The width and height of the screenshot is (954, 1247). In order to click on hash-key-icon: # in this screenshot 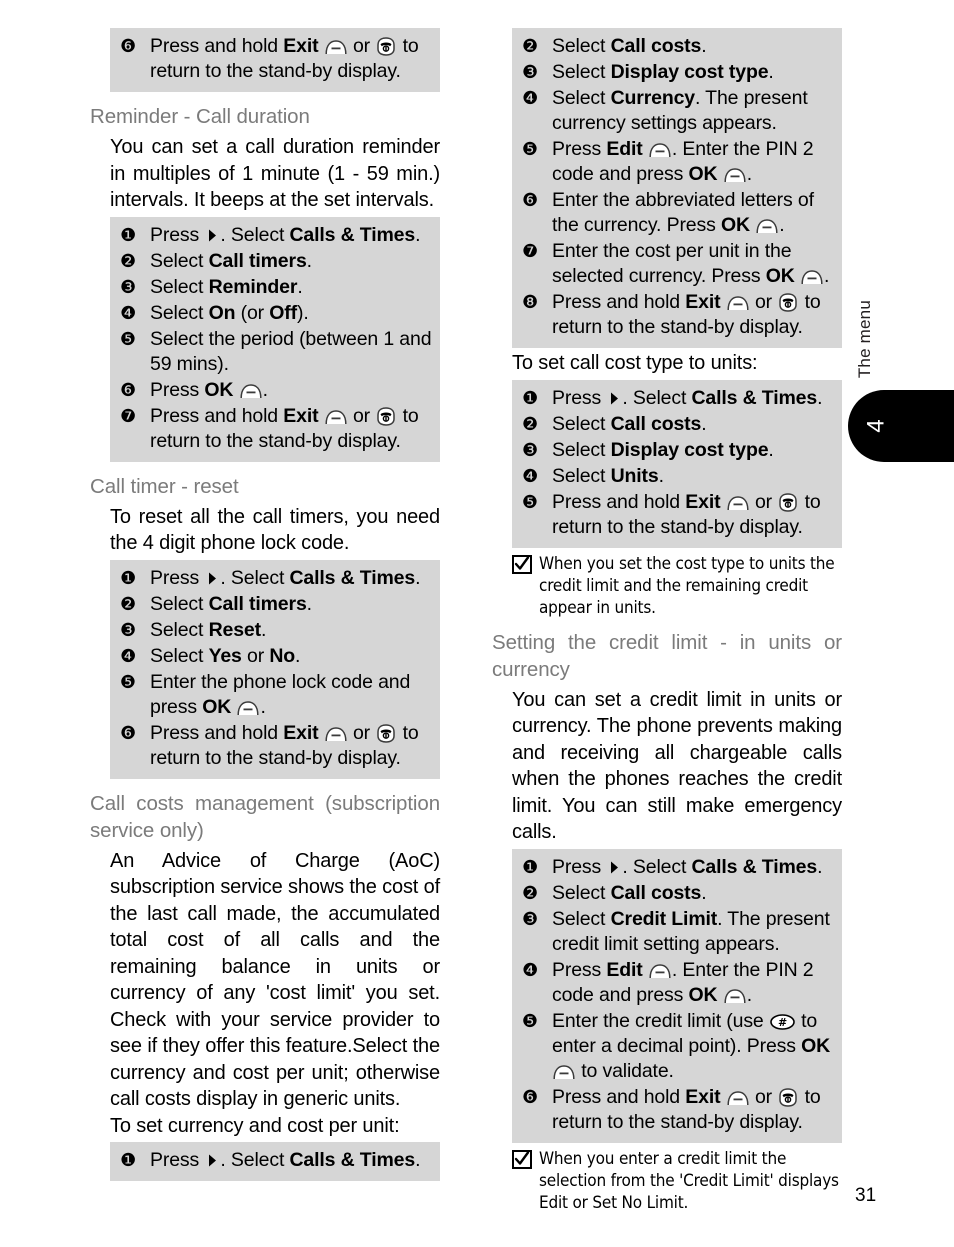, I will do `click(782, 1021)`.